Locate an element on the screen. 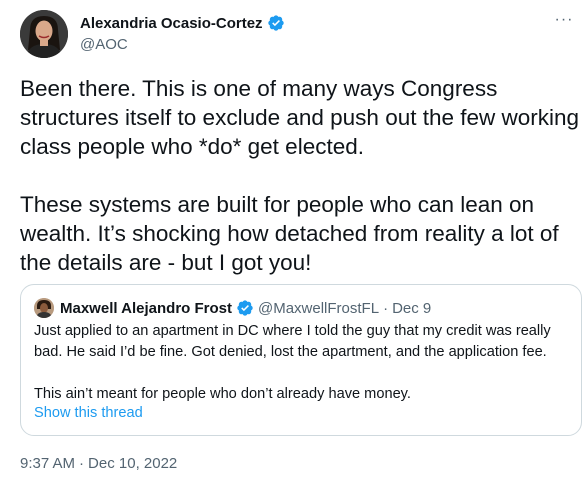 The image size is (585, 477). quoted-author-name: Maxwell Alejandro Frost is located at coordinates (146, 308).